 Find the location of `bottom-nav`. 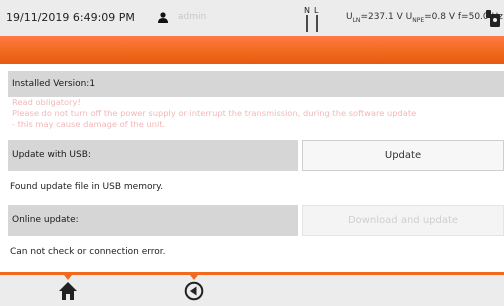

bottom-nav is located at coordinates (252, 290).